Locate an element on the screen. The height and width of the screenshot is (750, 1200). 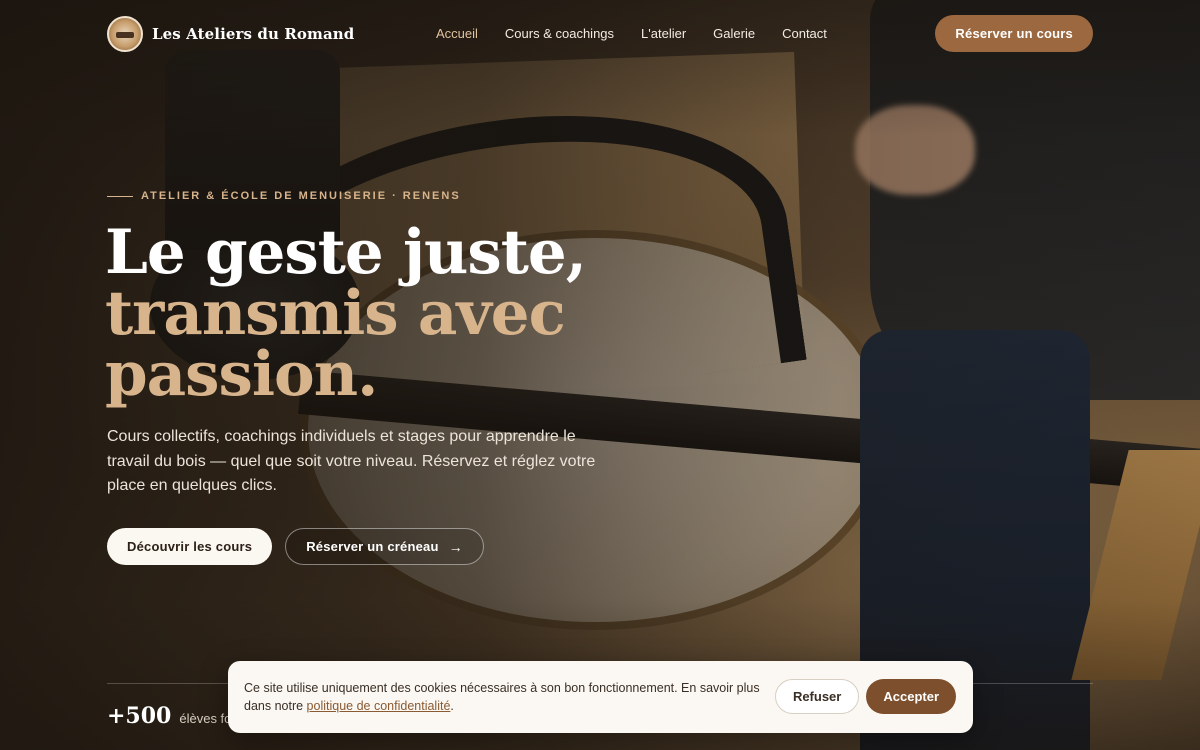
hero-eyebrow: ATELIER & ÉCOLE DE MENUISERIE · RENENS is located at coordinates (284, 196).